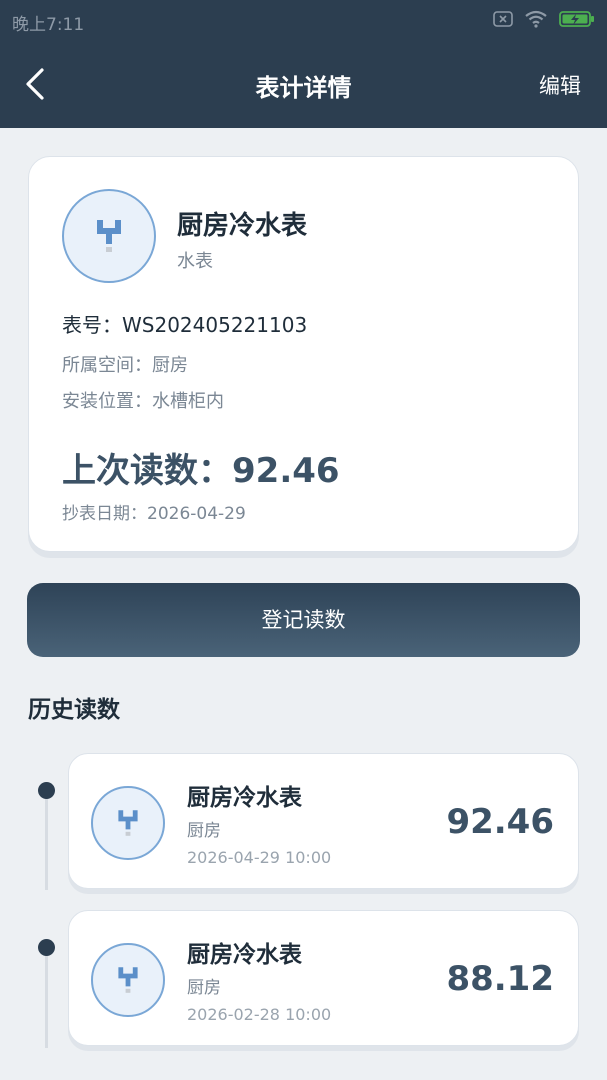 The height and width of the screenshot is (1080, 607). I want to click on status-bar: 晚上7:11, so click(303, 21).